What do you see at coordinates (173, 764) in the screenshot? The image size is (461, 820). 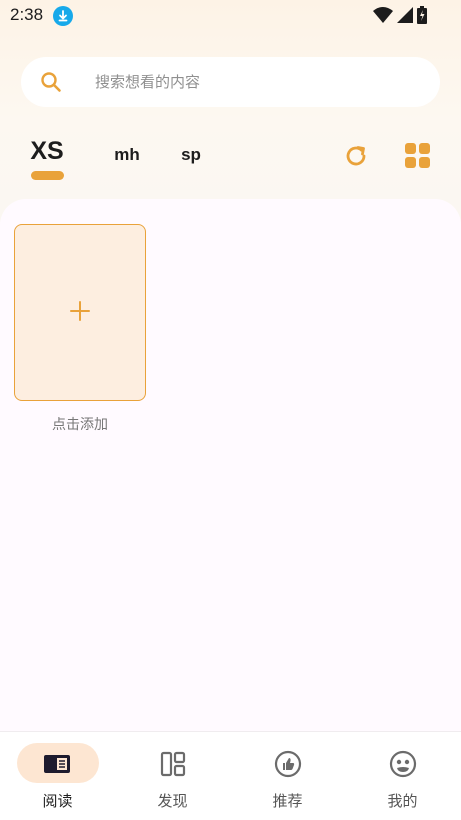 I see `discover-icon` at bounding box center [173, 764].